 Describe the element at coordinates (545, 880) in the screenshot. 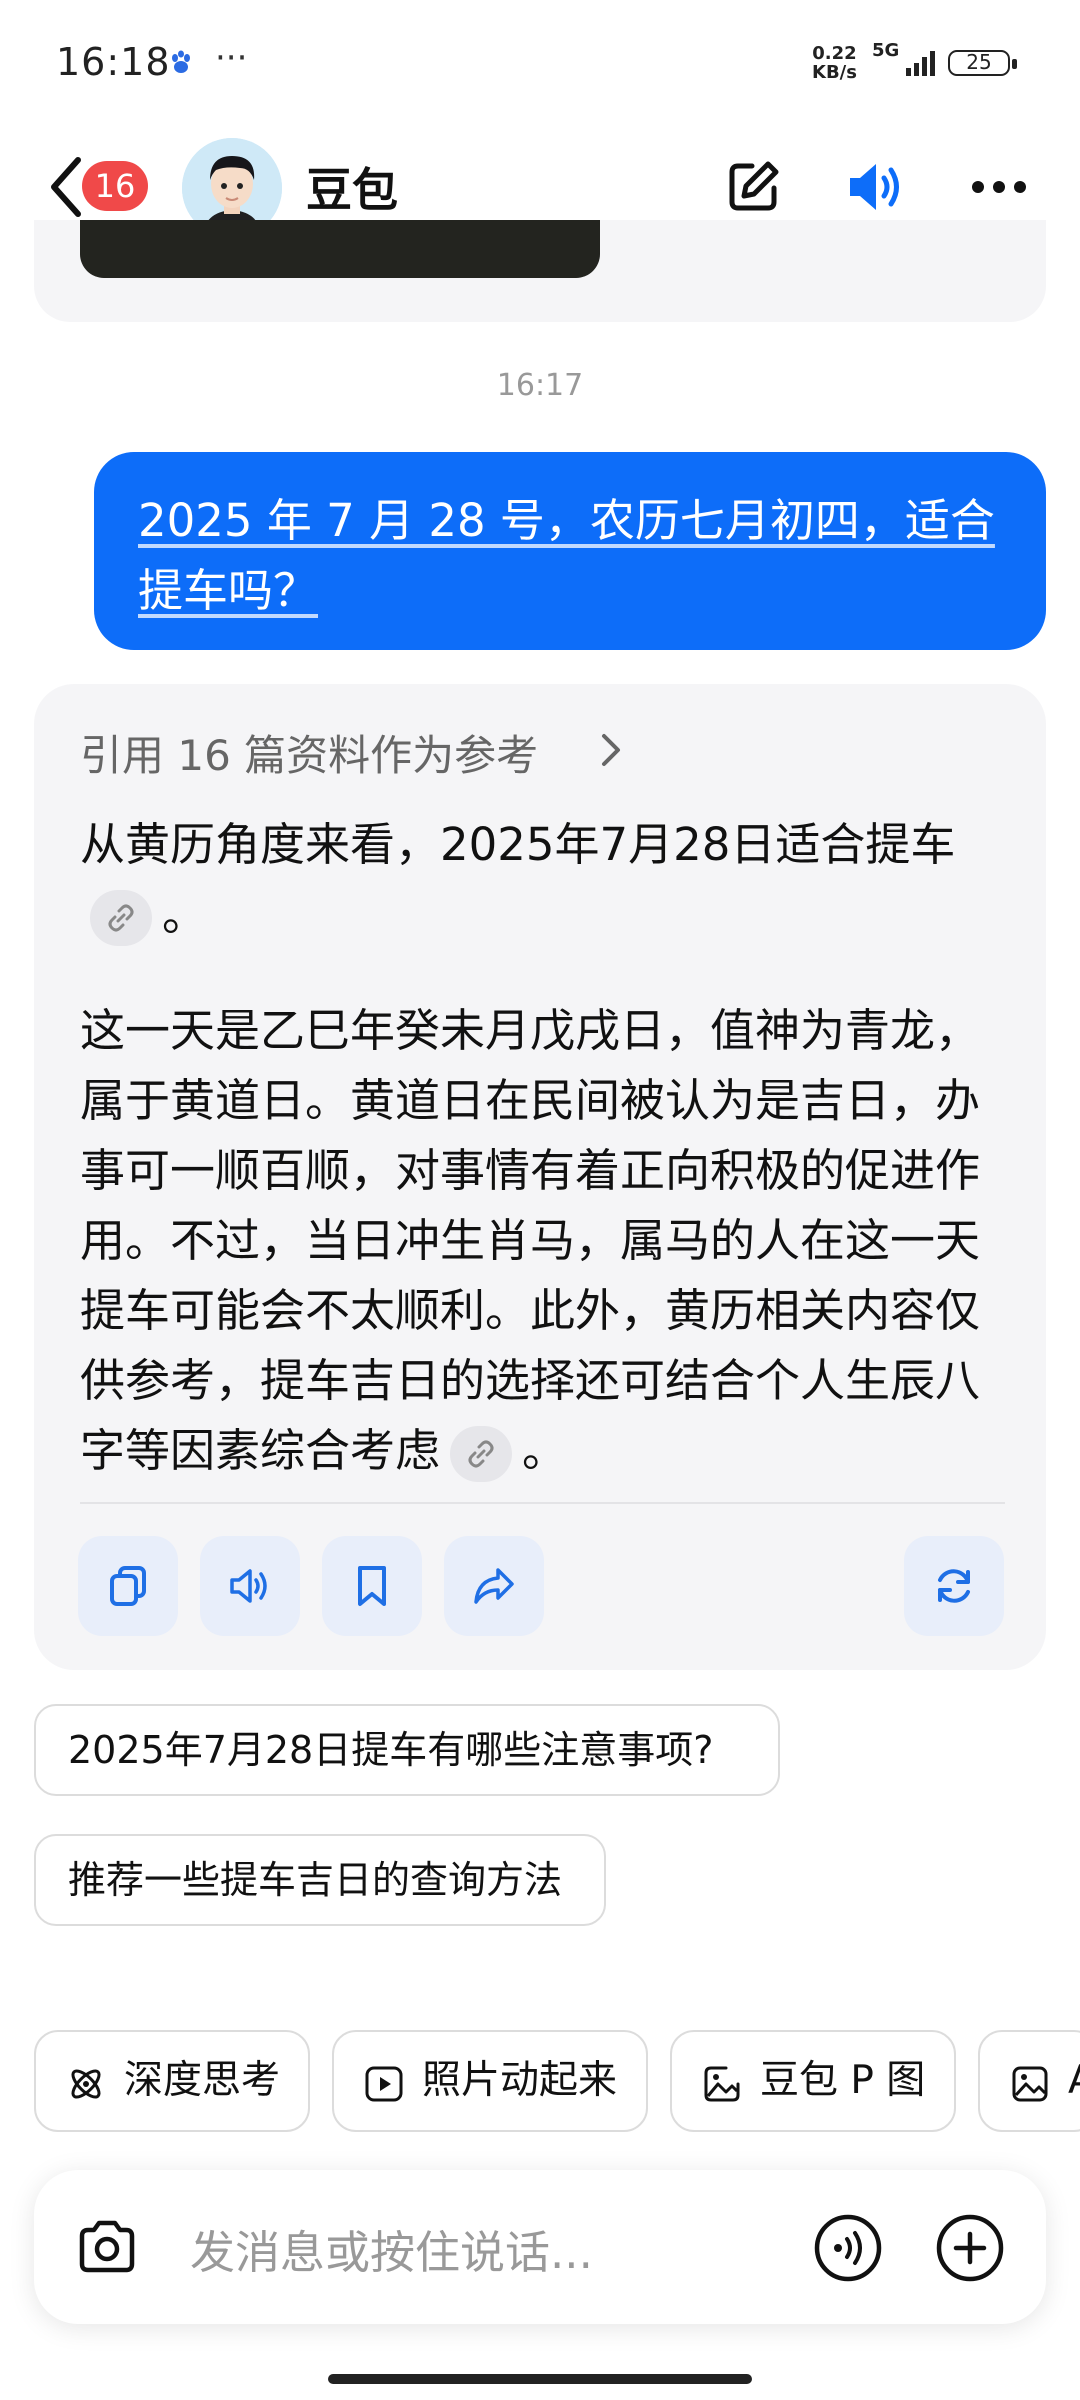

I see `answer-paragraph-1: 从黄历角度来看，2025年7月28日适合提车。` at that location.